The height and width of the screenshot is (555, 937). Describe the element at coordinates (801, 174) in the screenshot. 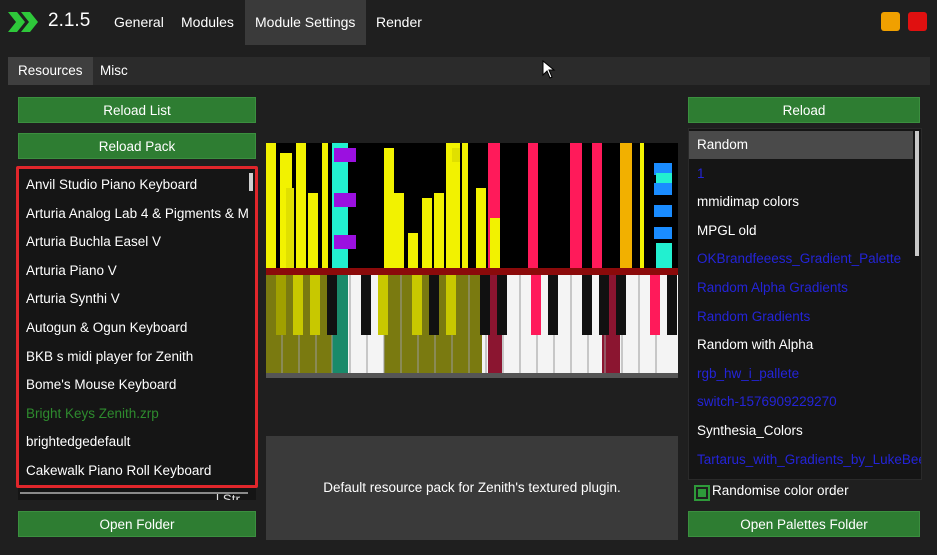

I see `palette-item: 1` at that location.